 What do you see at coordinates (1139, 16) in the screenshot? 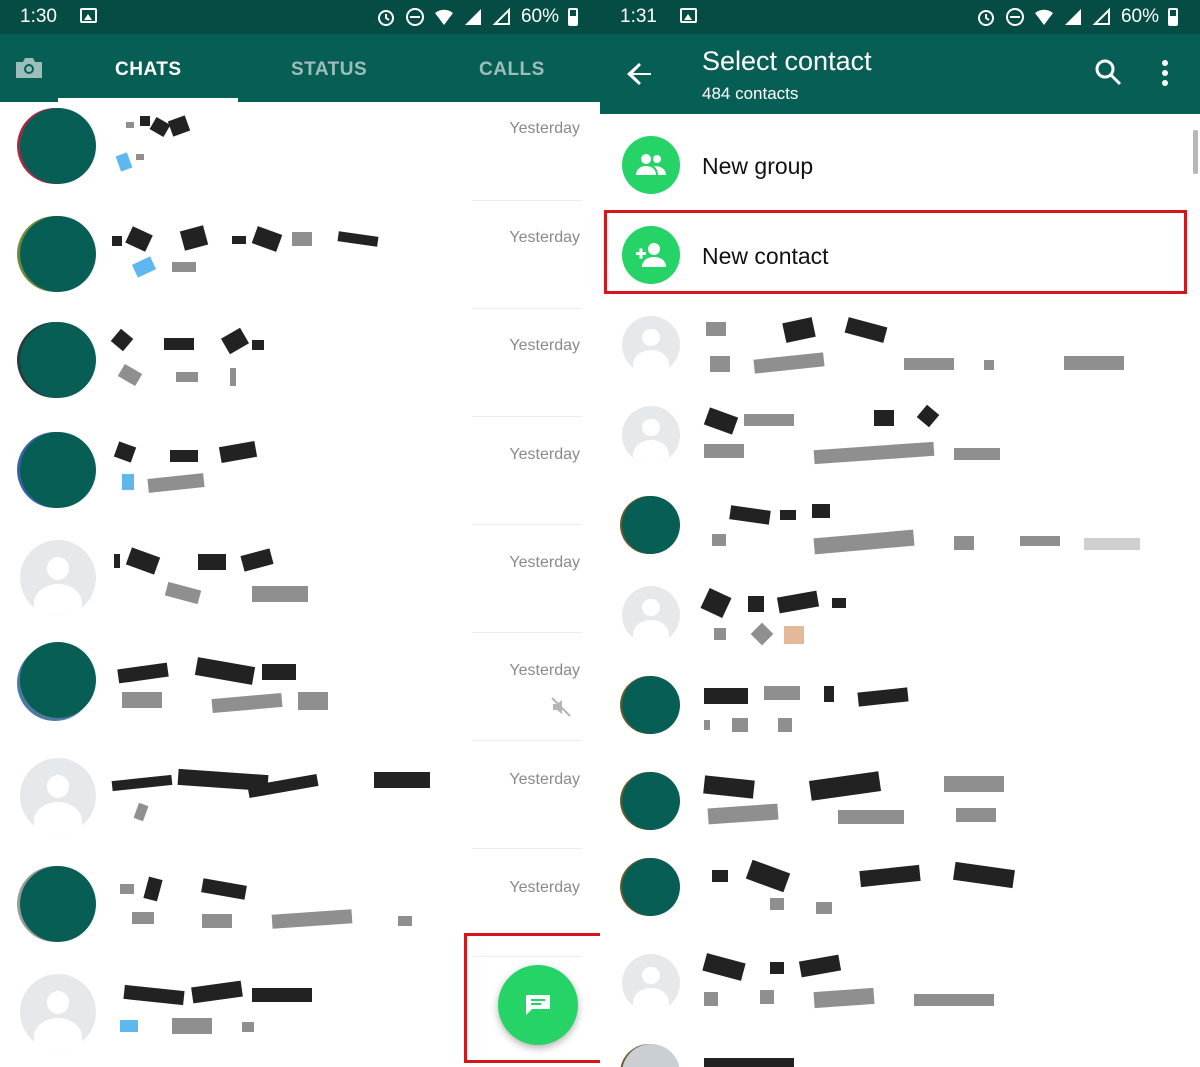
I see `battery-percent: 60%` at bounding box center [1139, 16].